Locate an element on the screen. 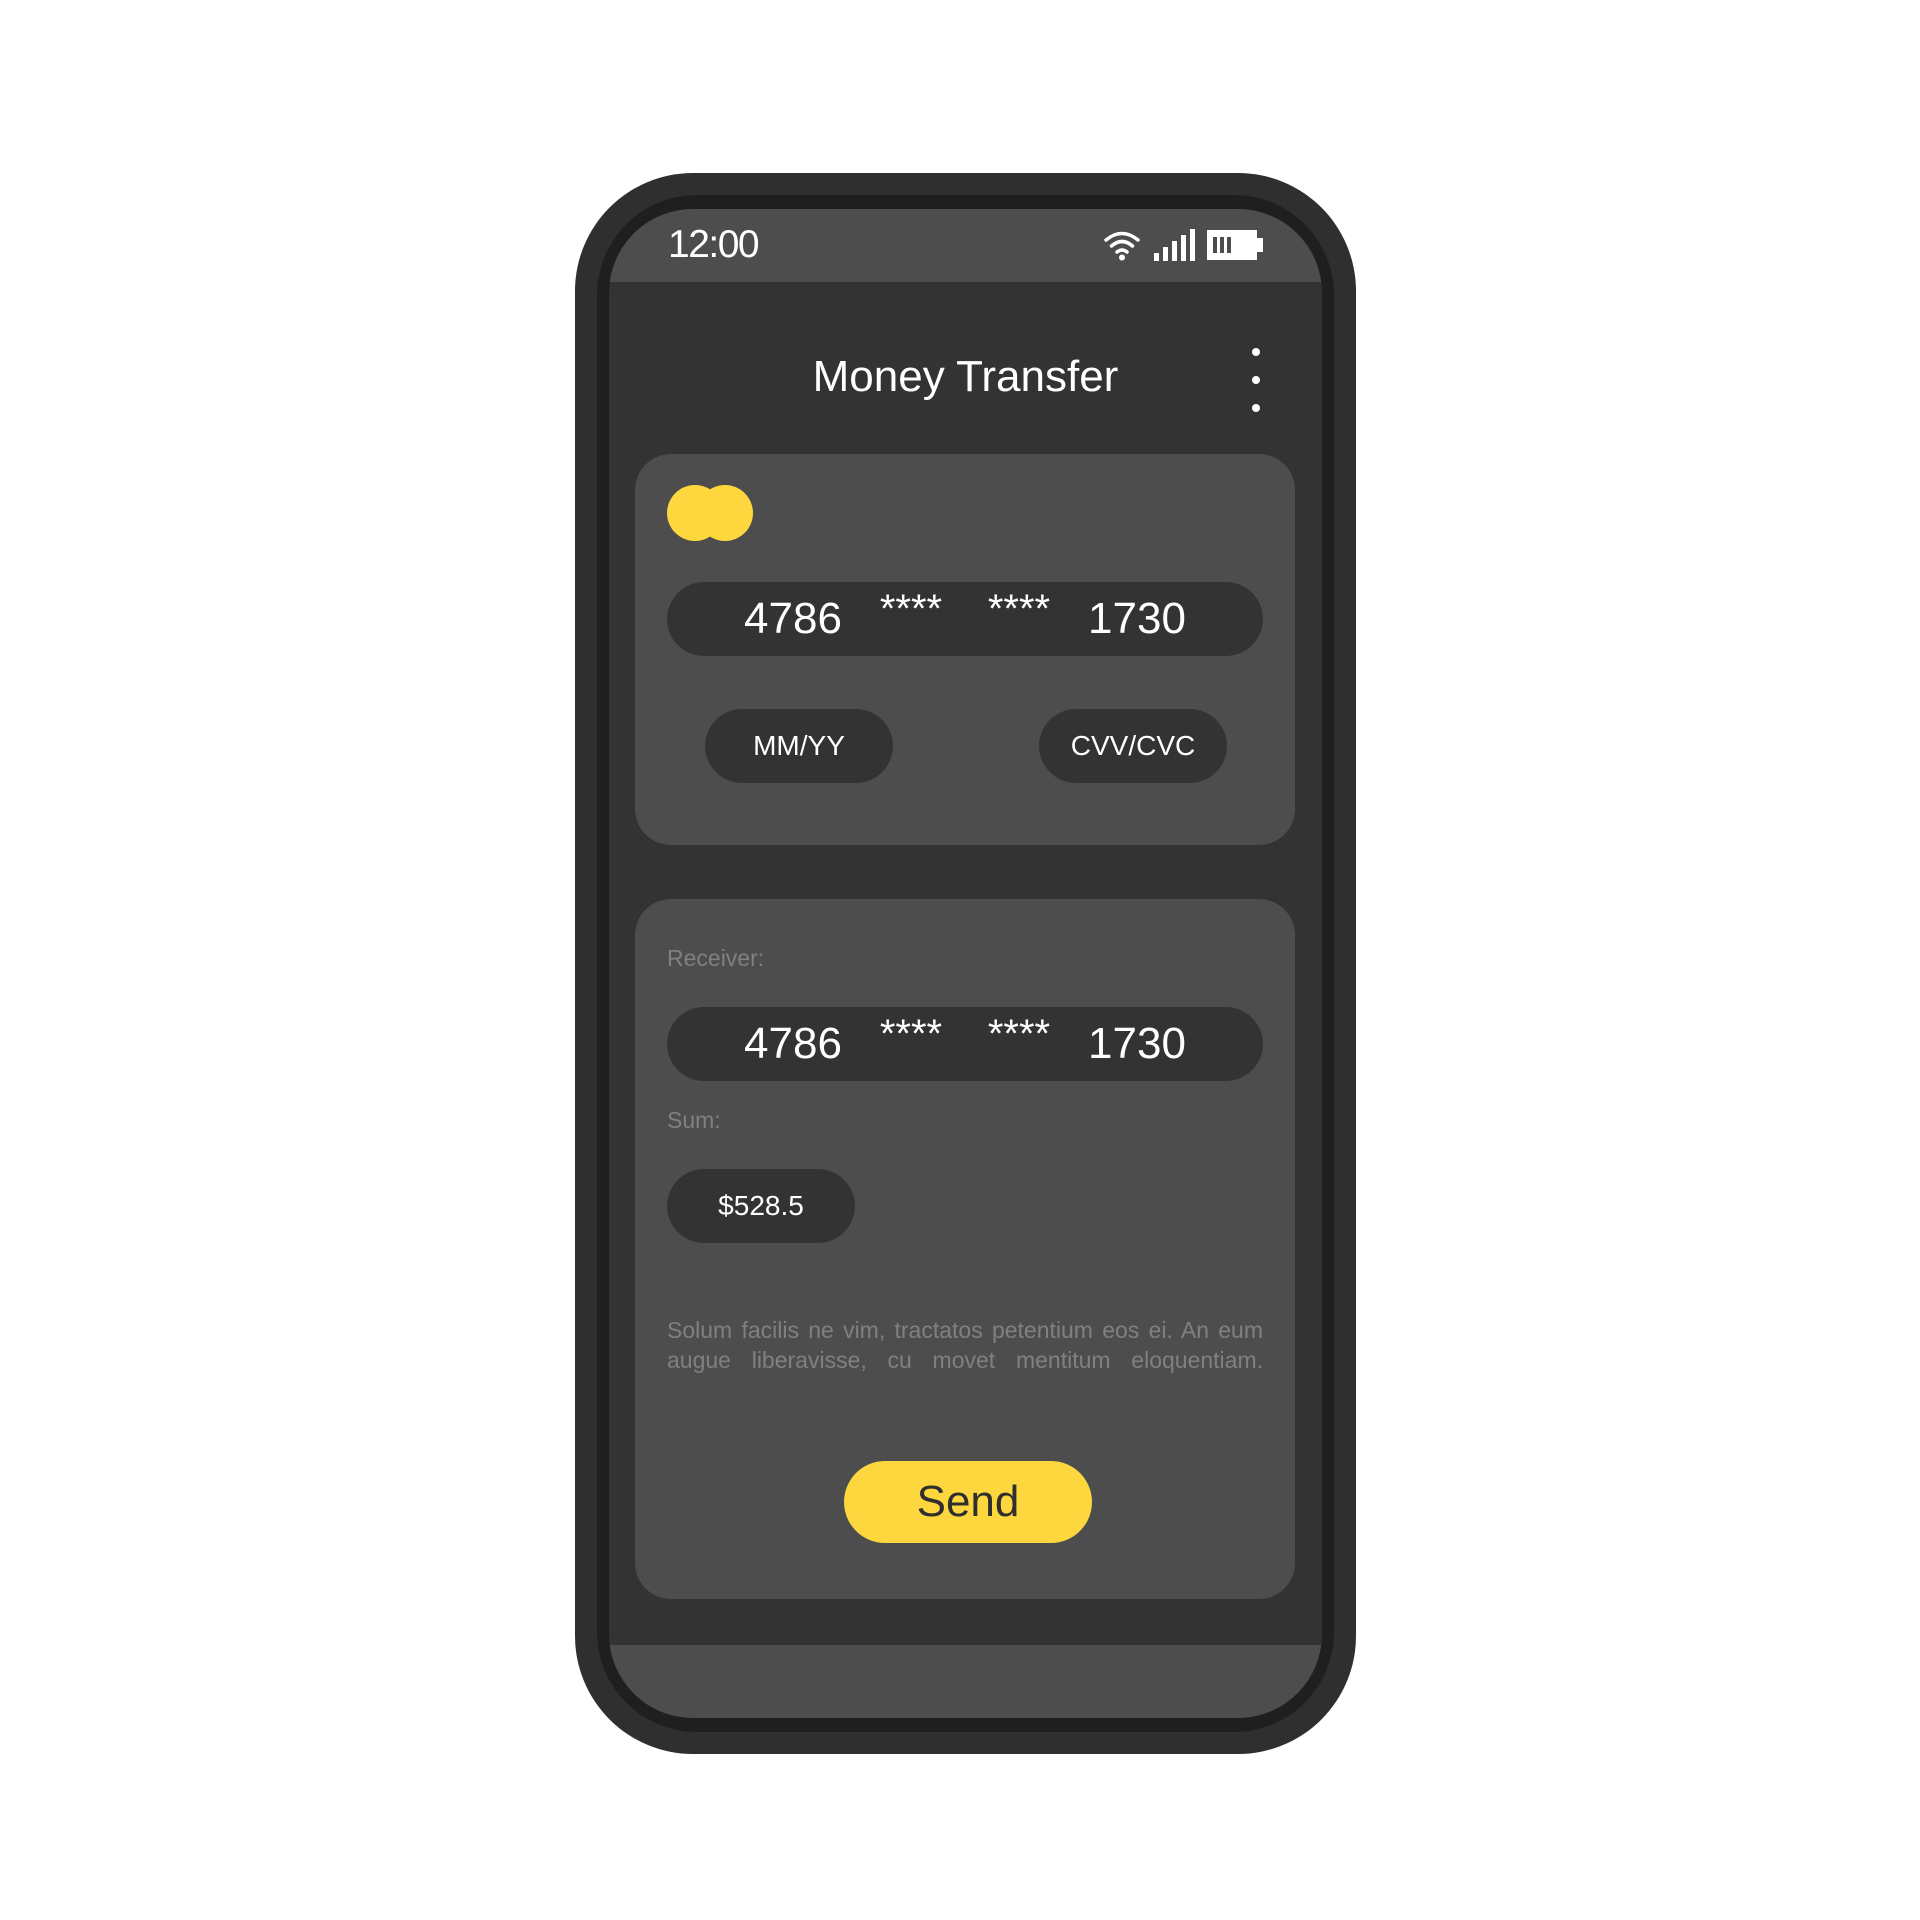  status-icons is located at coordinates (1183, 245).